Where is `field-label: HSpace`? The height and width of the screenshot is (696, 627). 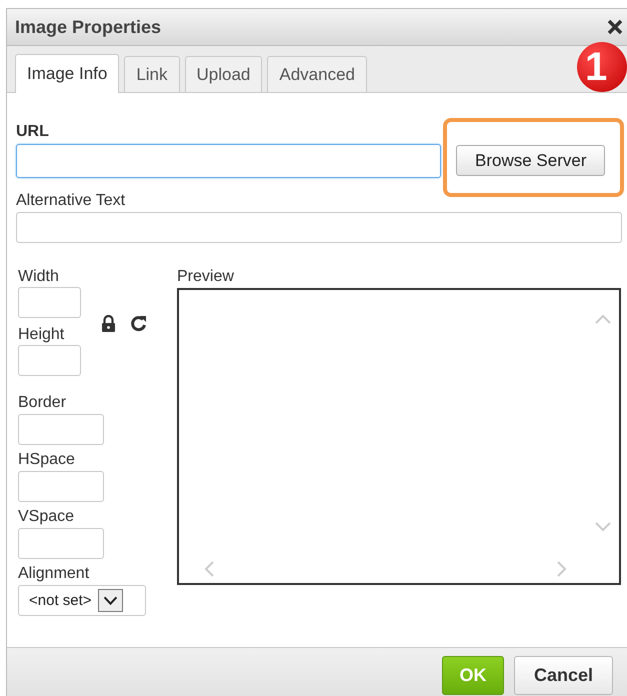 field-label: HSpace is located at coordinates (47, 460).